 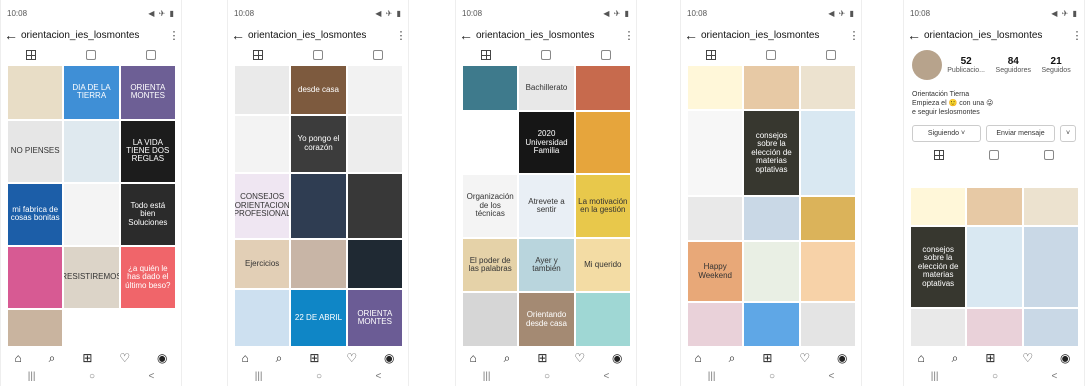 What do you see at coordinates (946, 134) in the screenshot?
I see `following-button: Siguiendo ˅` at bounding box center [946, 134].